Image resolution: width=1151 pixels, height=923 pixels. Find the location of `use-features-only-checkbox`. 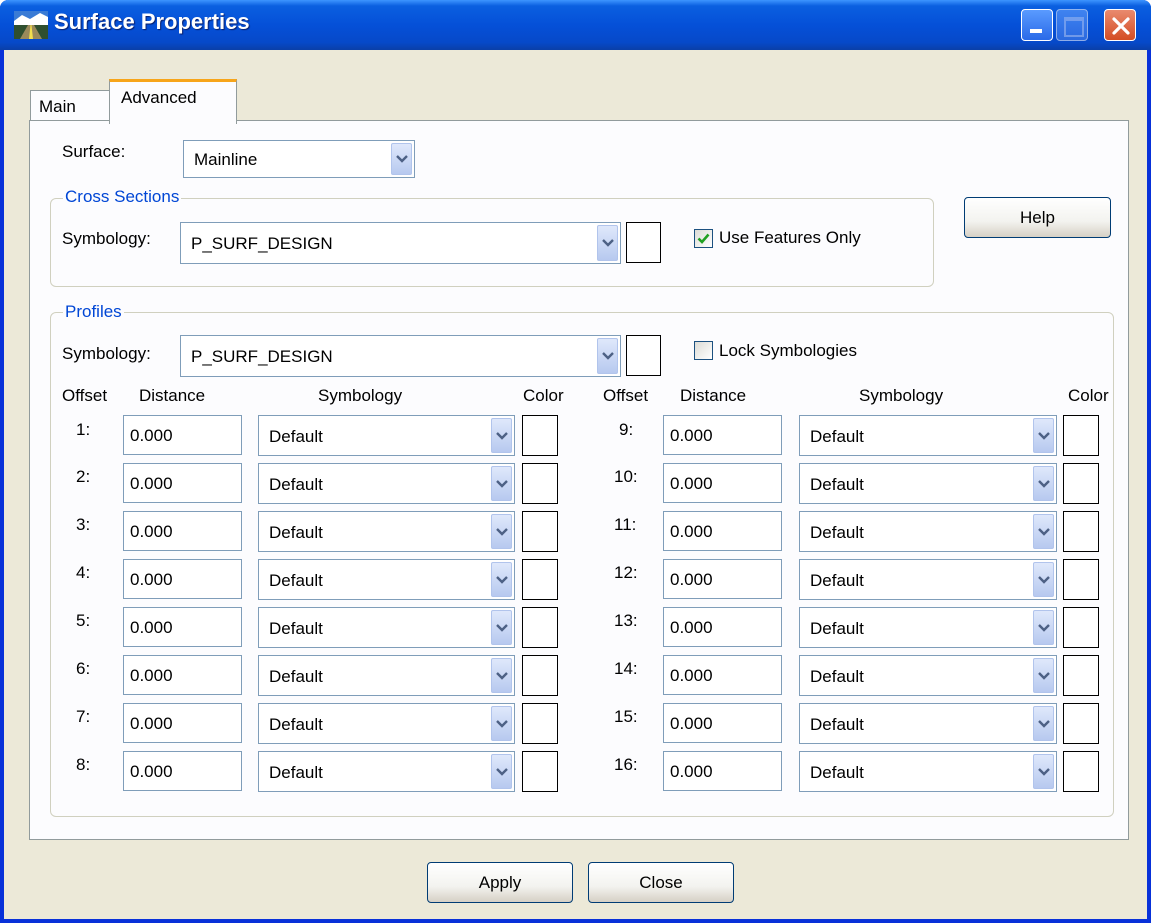

use-features-only-checkbox is located at coordinates (703, 238).